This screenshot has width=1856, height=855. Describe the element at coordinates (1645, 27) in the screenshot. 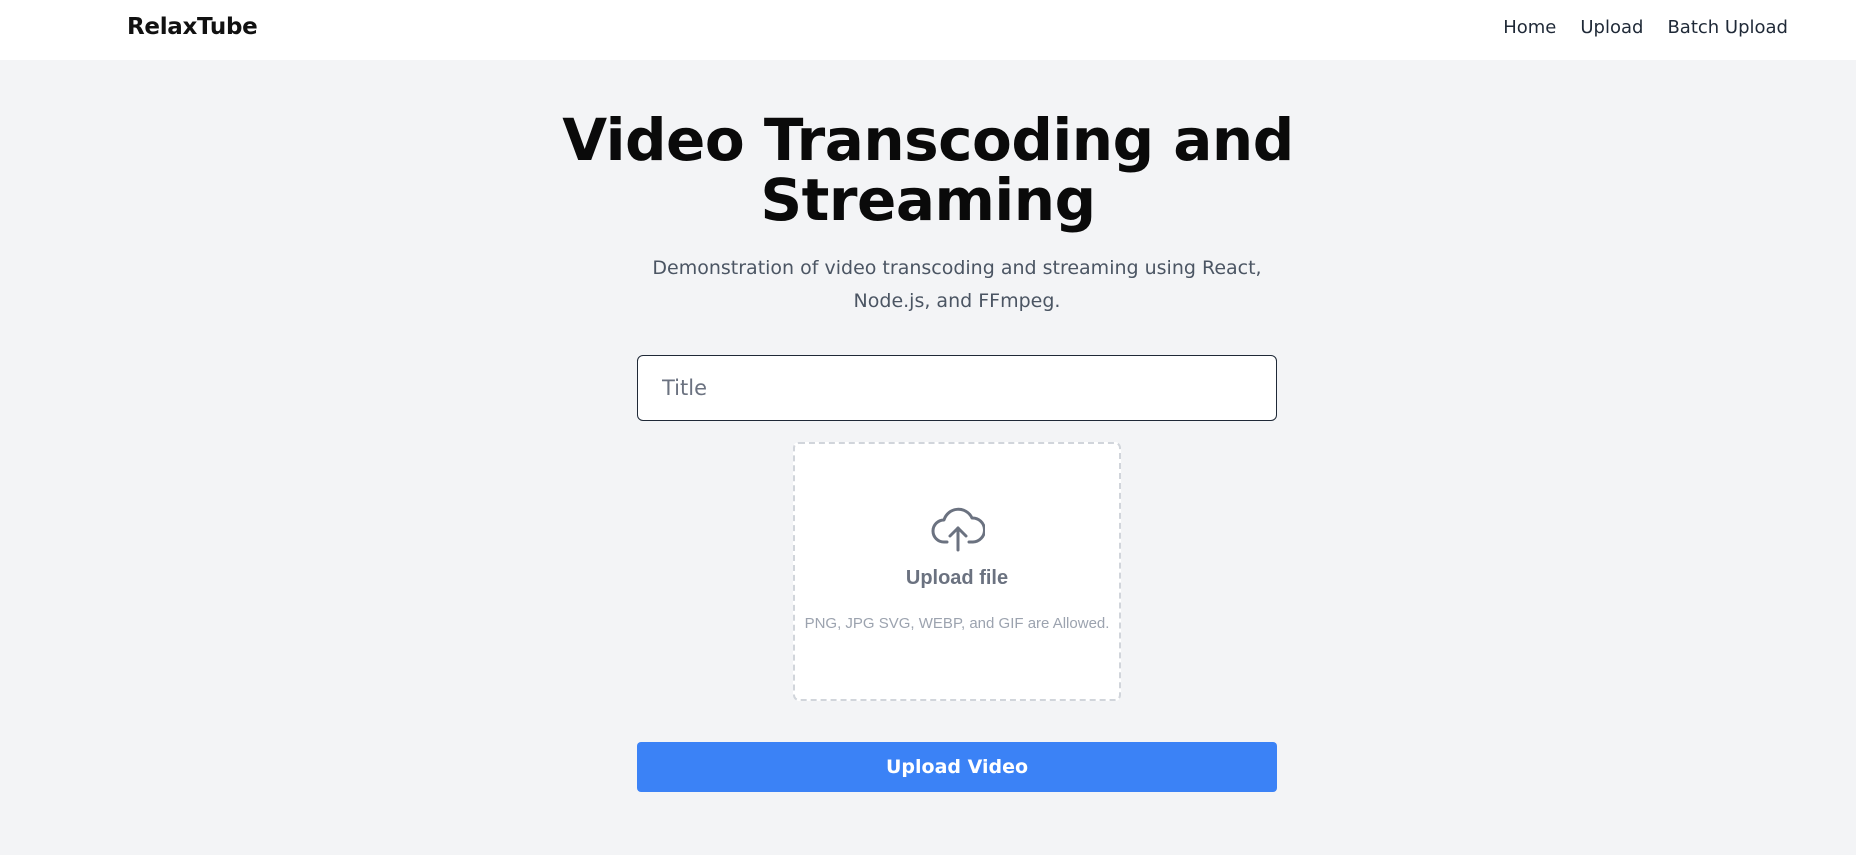

I see `main-nav: Home Upload Batch Upload` at that location.